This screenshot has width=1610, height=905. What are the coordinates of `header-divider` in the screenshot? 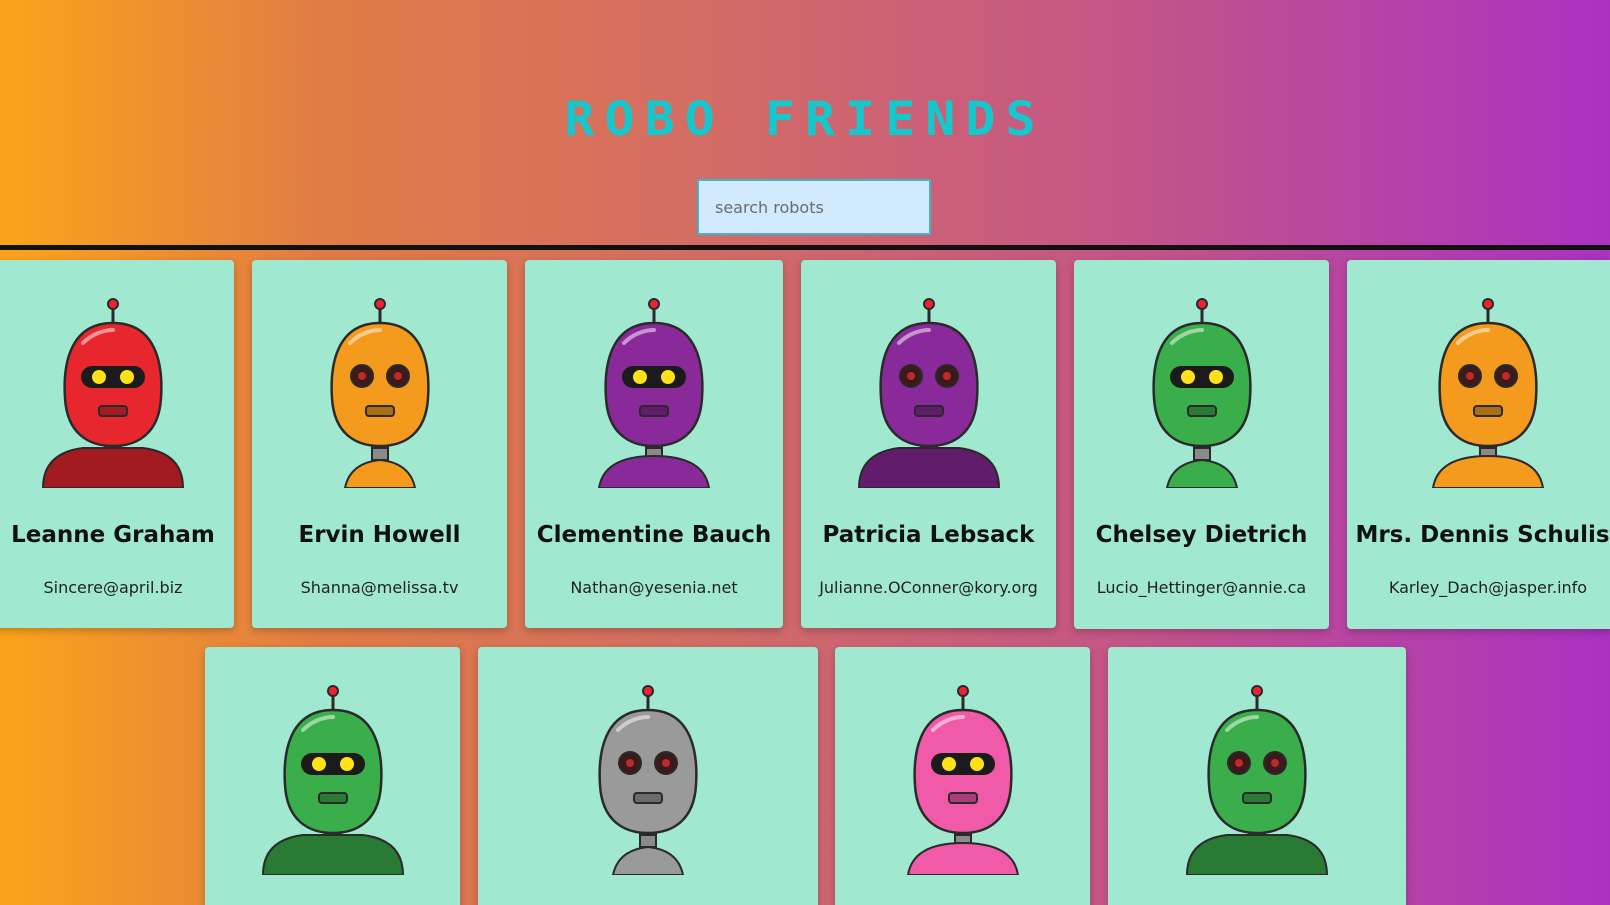 It's located at (805, 247).